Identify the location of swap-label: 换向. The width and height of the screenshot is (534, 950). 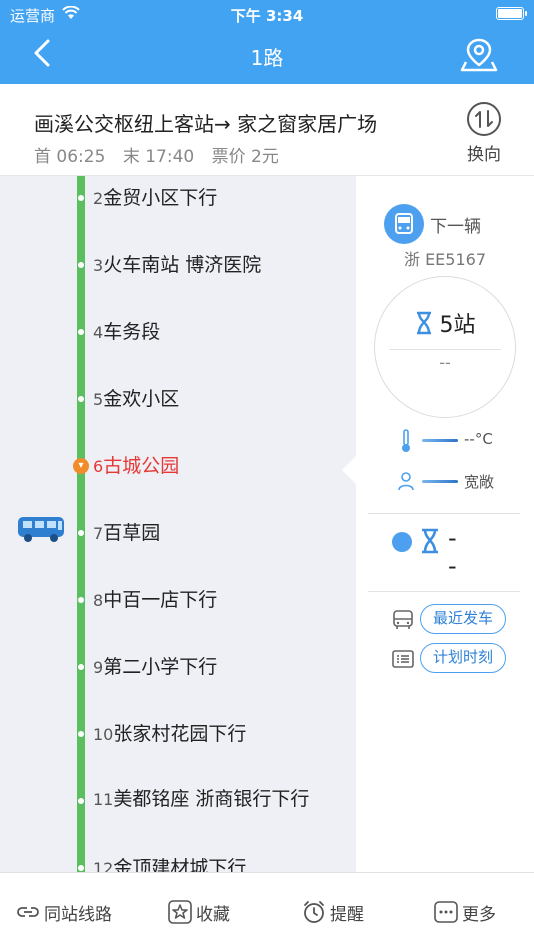
(484, 155).